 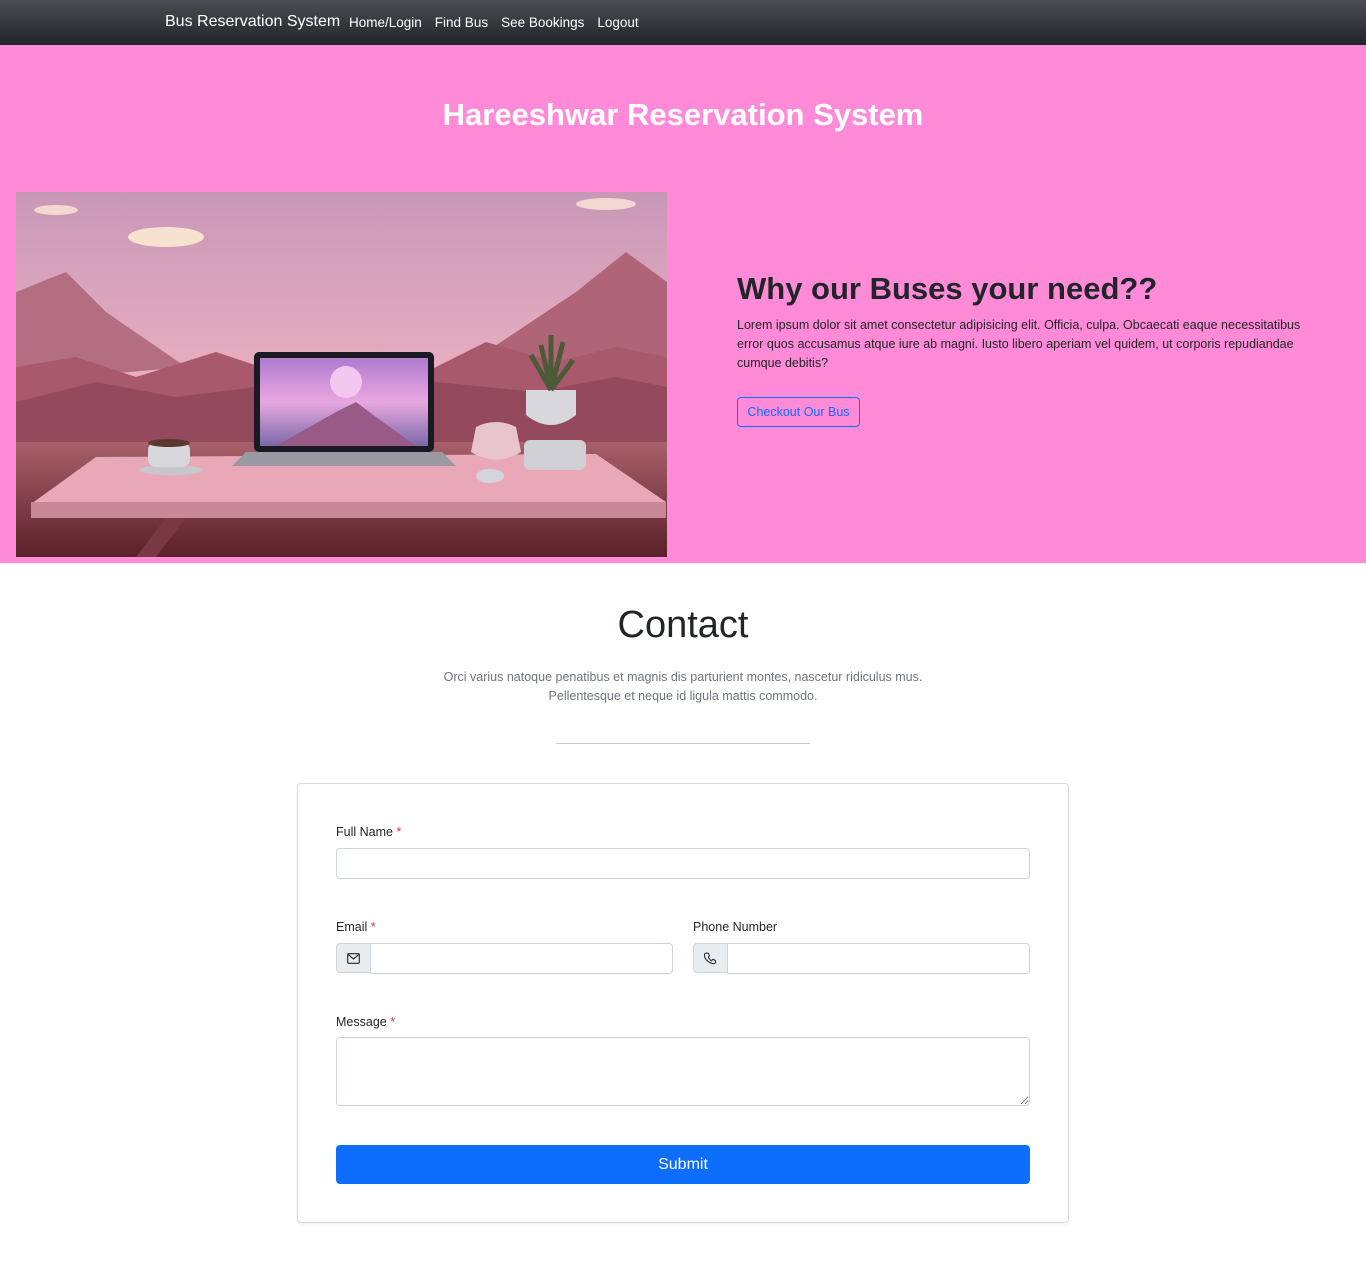 I want to click on phone-label: Phone Number, so click(x=735, y=927).